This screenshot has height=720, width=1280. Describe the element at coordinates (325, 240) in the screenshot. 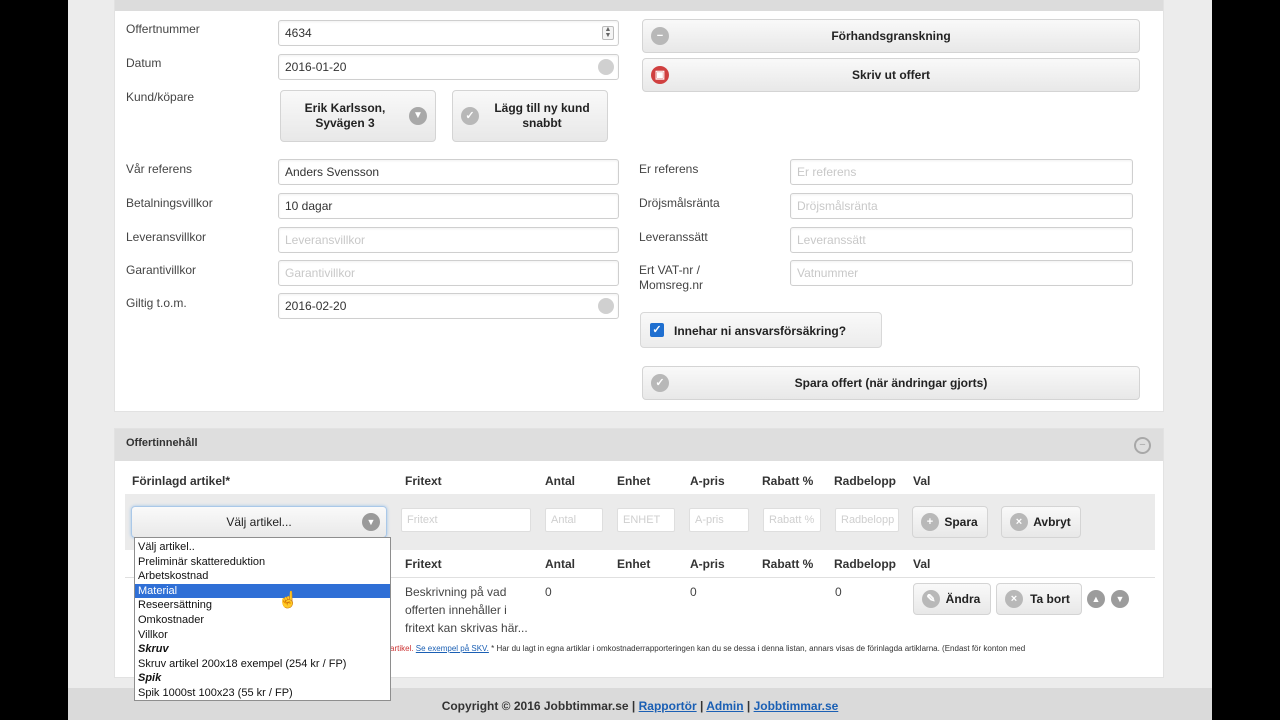

I see `leveransvillkor-placeholder: Leveransvillkor` at that location.